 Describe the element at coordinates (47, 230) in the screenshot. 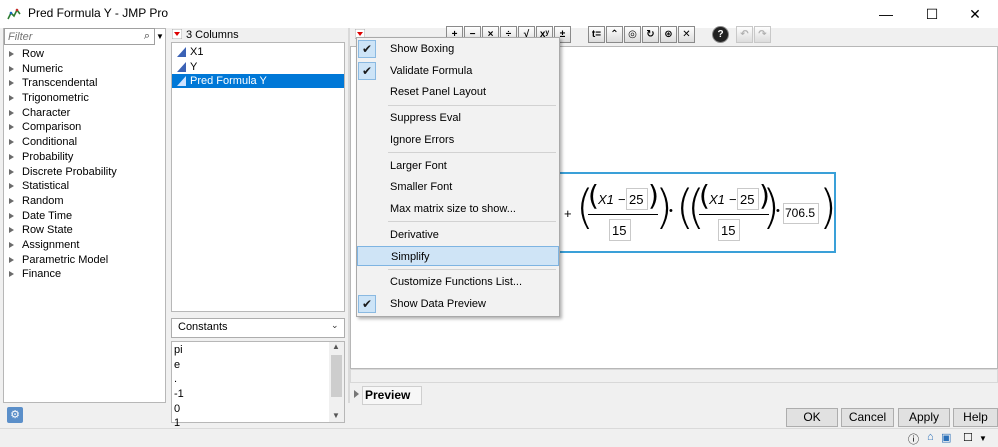

I see `function-category-label: Row State` at that location.